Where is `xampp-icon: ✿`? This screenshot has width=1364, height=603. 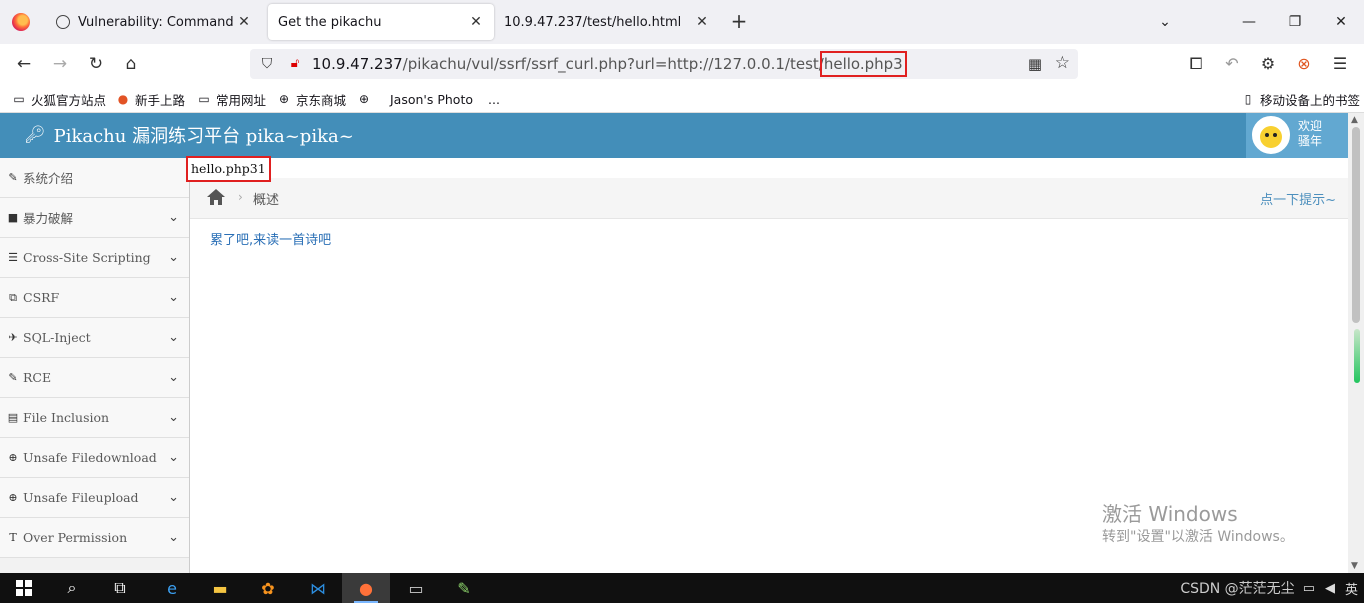
xampp-icon: ✿ is located at coordinates (268, 588).